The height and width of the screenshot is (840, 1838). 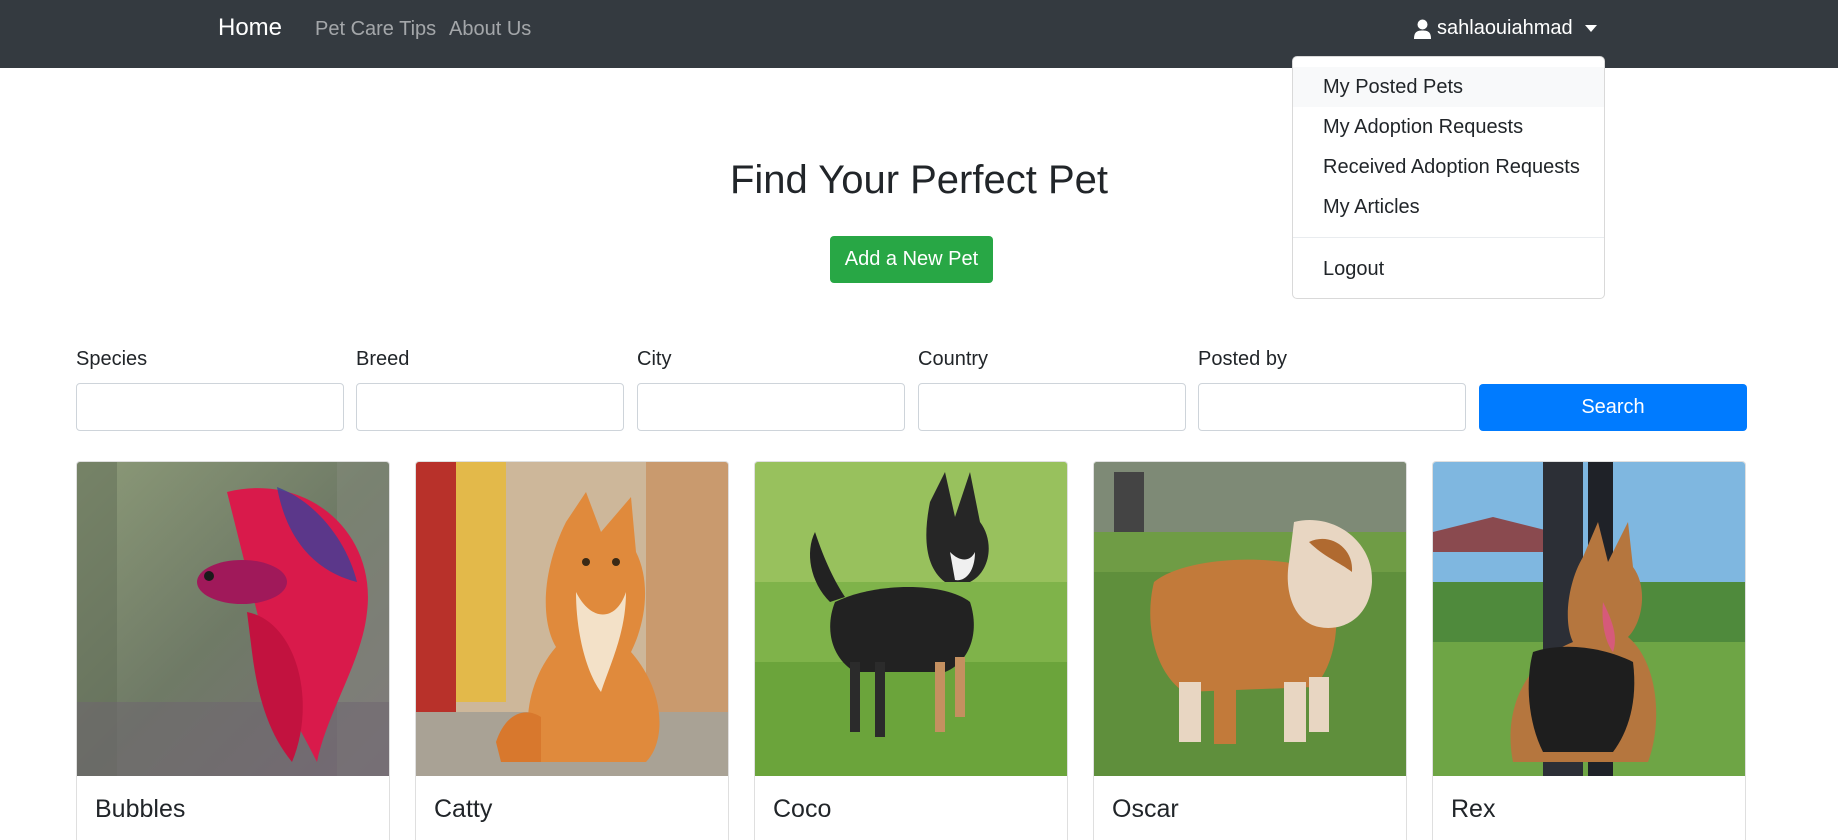 I want to click on menu-item-my-adoption-requests: My Adoption Requests, so click(x=1448, y=127).